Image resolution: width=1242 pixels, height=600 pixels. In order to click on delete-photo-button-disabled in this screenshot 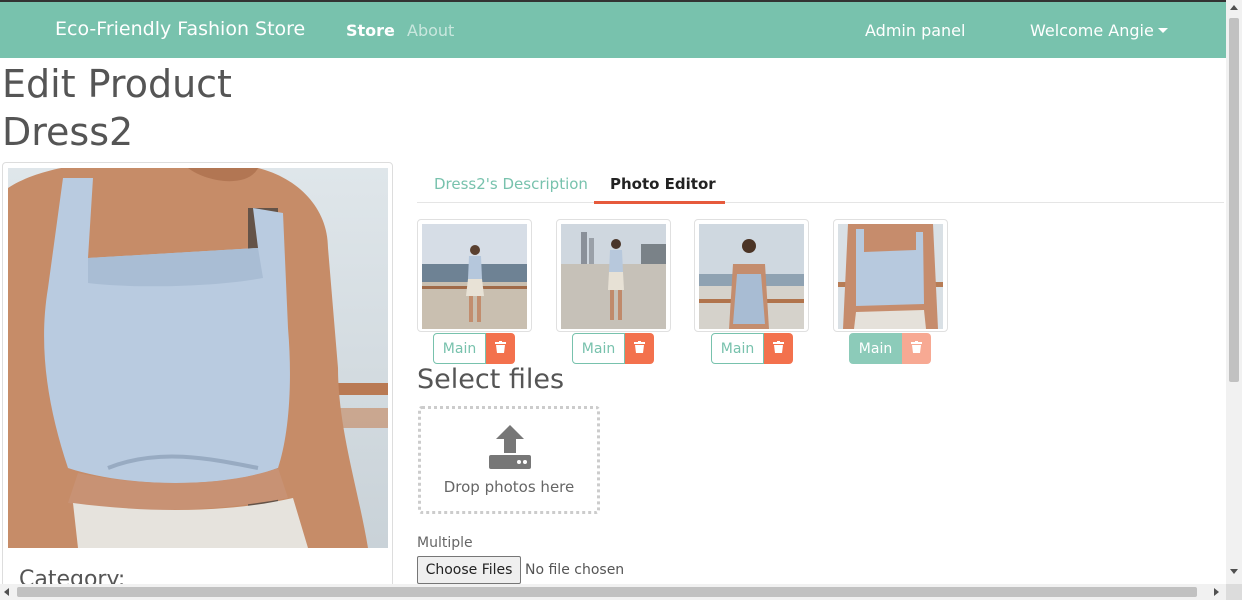, I will do `click(916, 348)`.